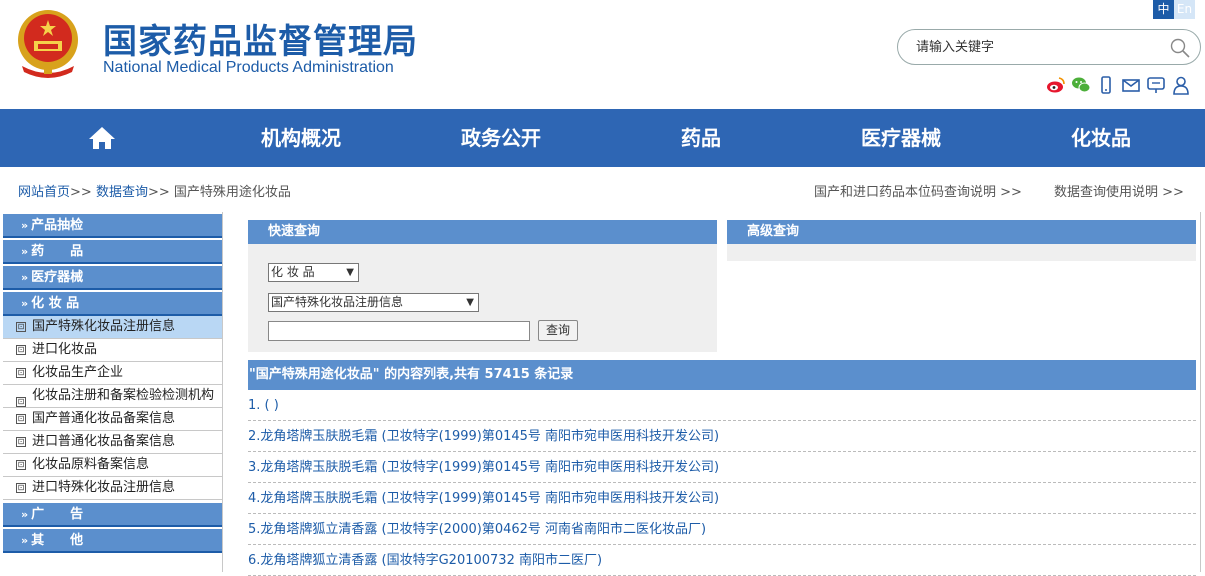  What do you see at coordinates (722, 375) in the screenshot?
I see `results-header: "国产特殊用途化妆品" 的内容列表,共有 57415 条记录` at bounding box center [722, 375].